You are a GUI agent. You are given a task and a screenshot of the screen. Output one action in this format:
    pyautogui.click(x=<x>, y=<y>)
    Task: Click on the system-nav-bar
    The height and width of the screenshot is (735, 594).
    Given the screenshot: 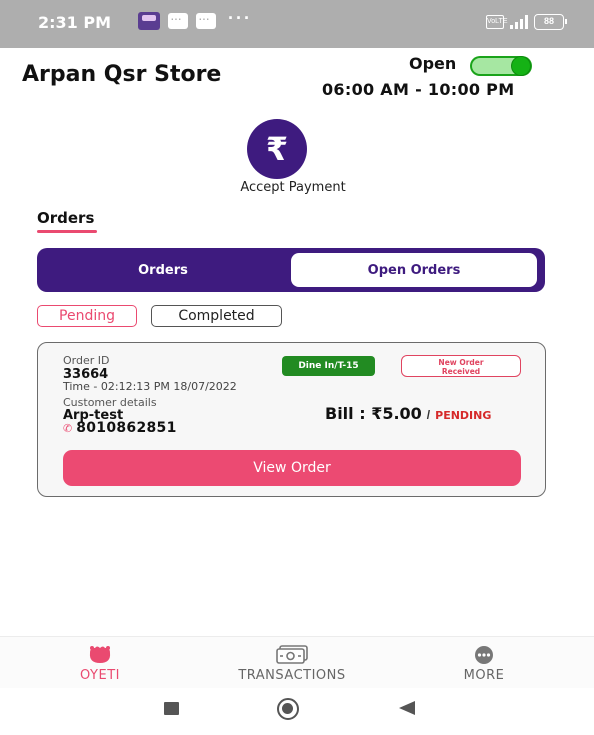 What is the action you would take?
    pyautogui.click(x=297, y=711)
    